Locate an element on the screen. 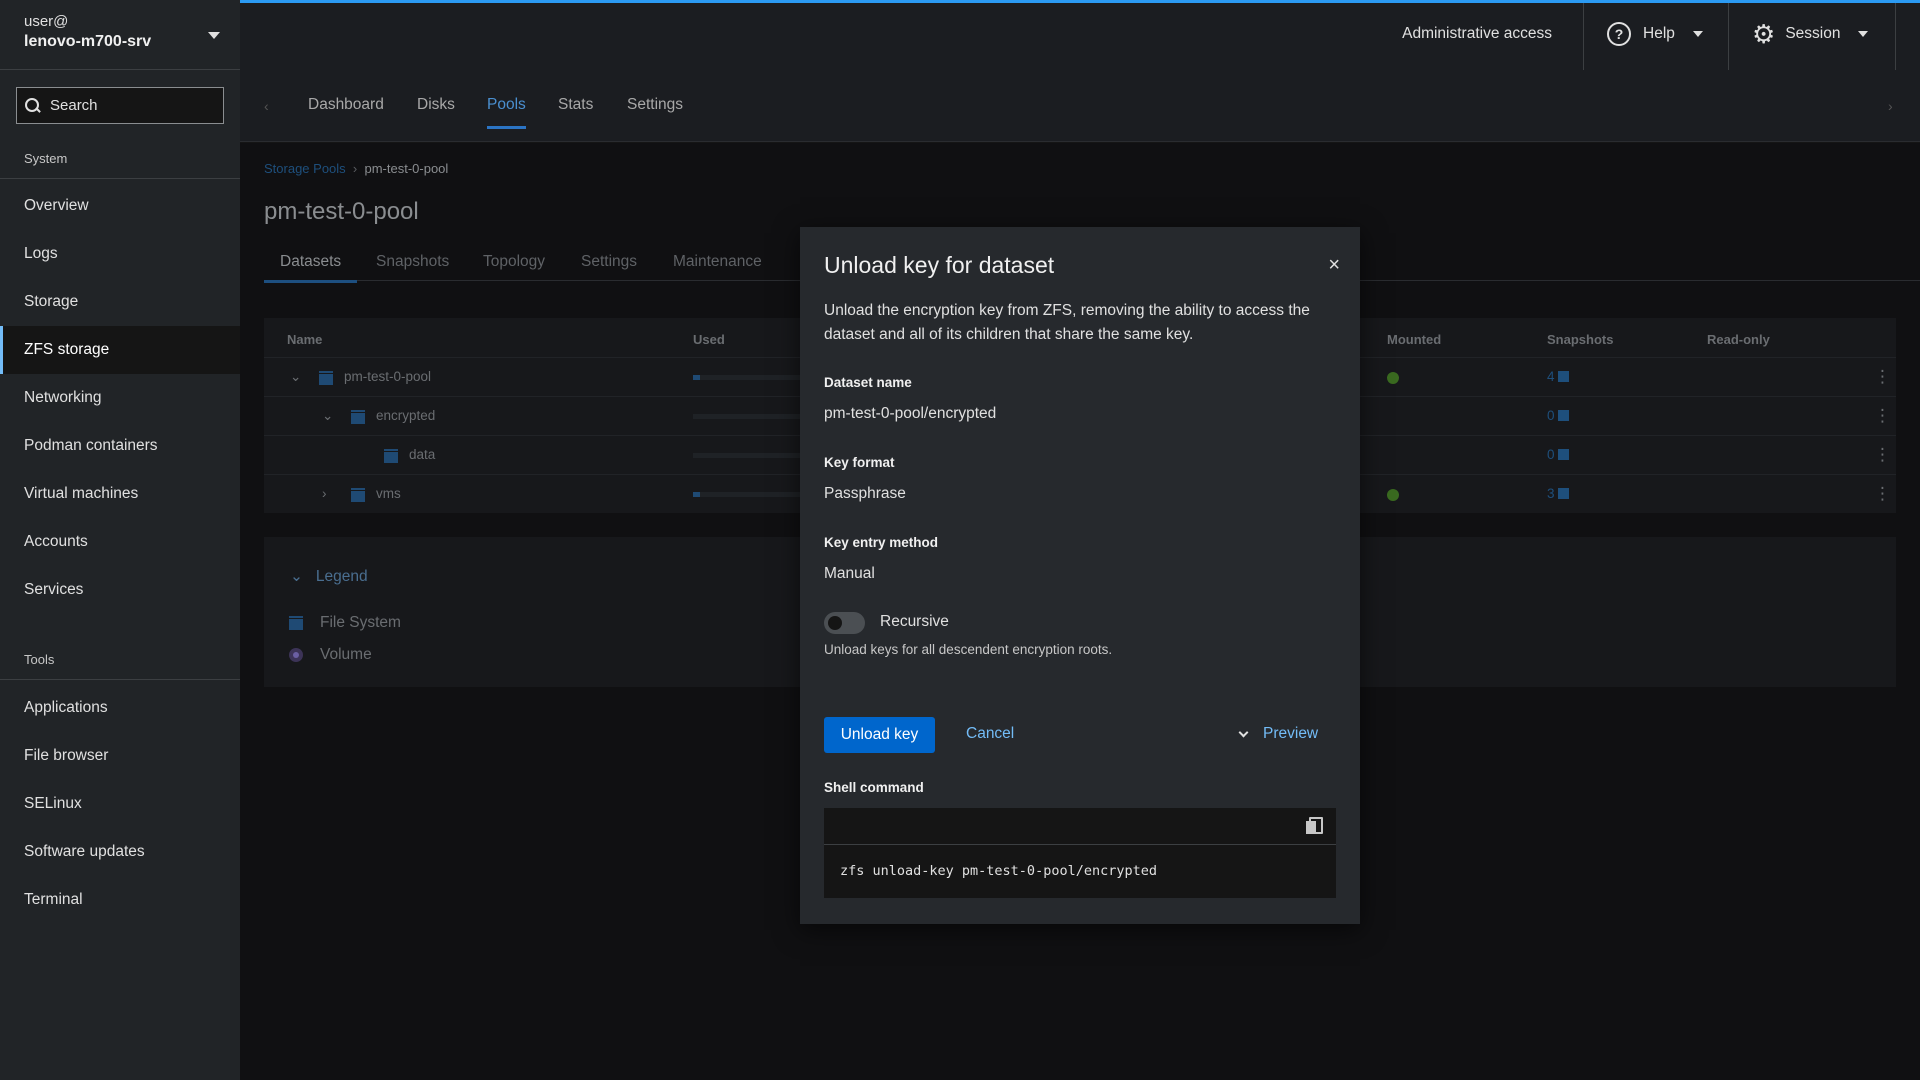 Image resolution: width=1920 pixels, height=1080 pixels. recursive-toggle is located at coordinates (844, 623).